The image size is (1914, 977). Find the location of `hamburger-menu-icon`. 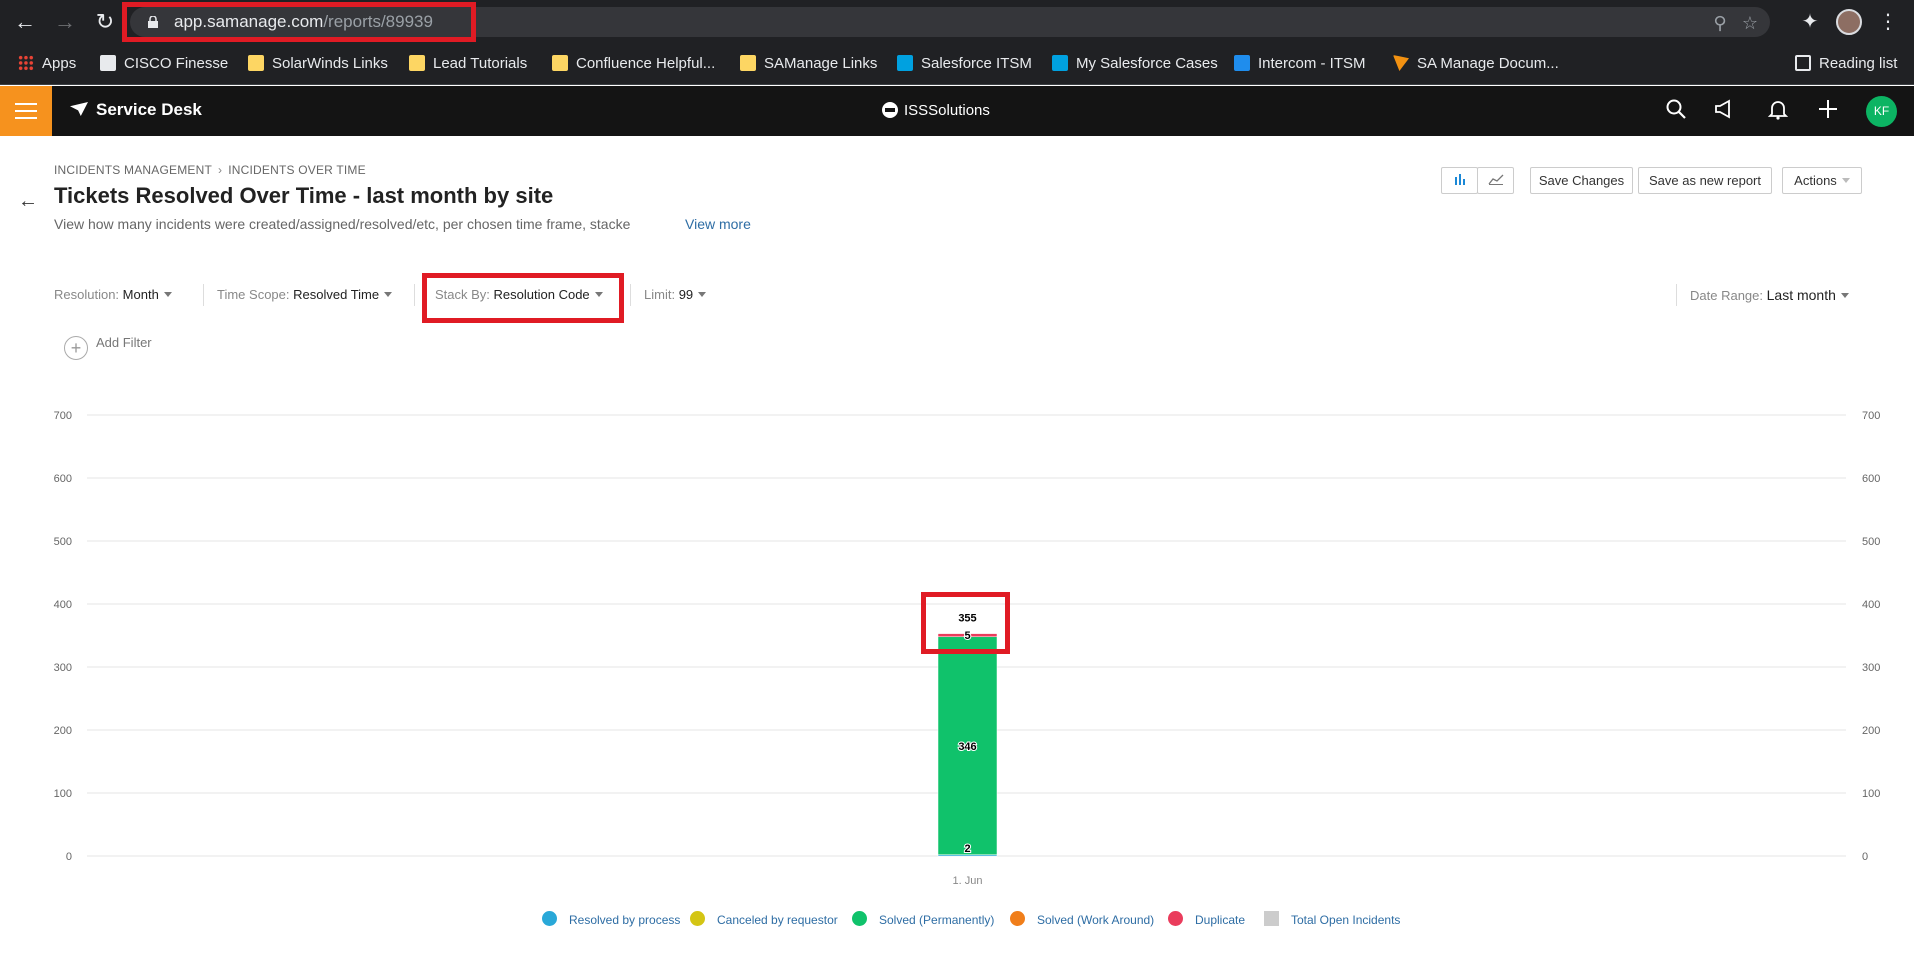

hamburger-menu-icon is located at coordinates (26, 111).